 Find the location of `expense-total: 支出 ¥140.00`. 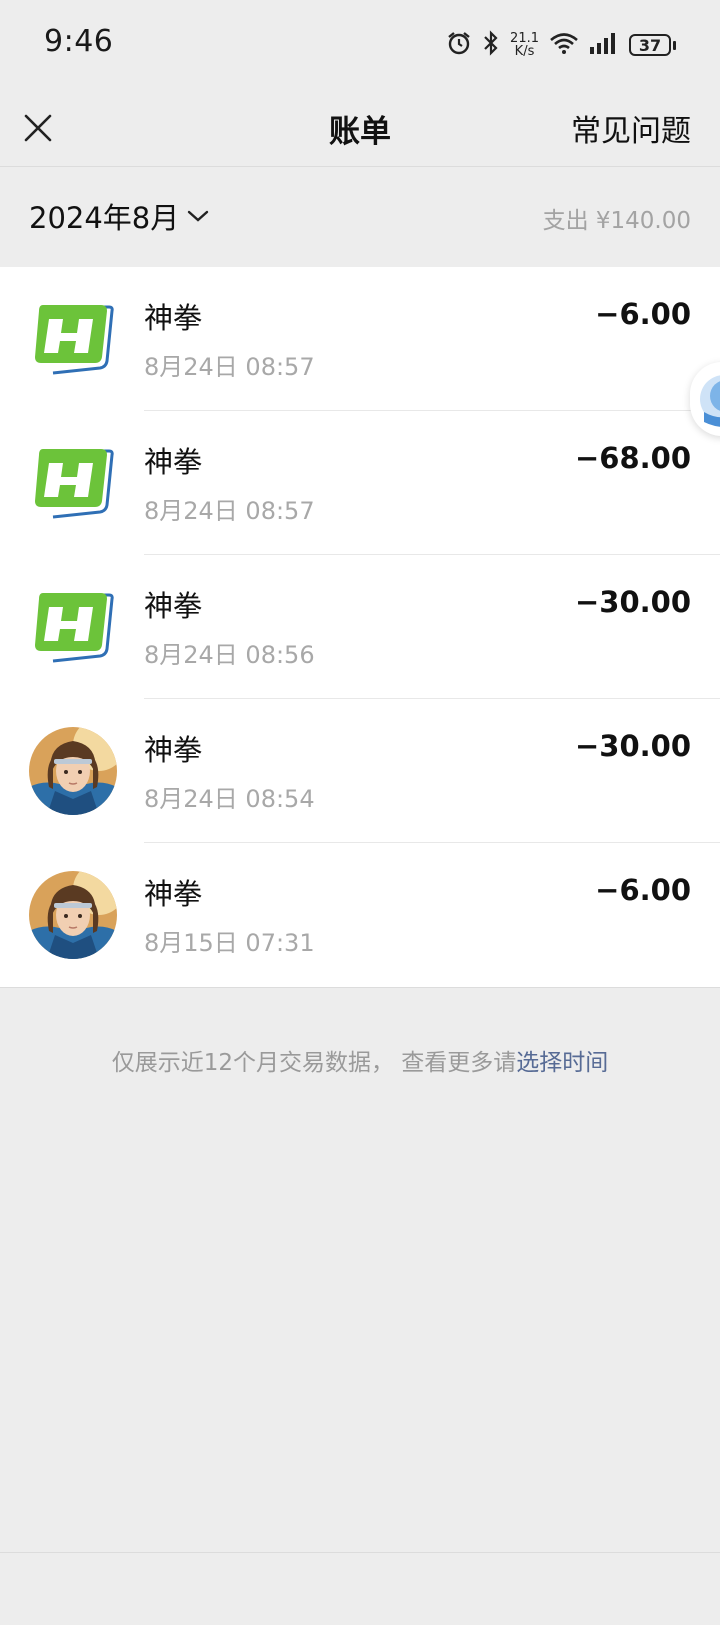

expense-total: 支出 ¥140.00 is located at coordinates (616, 221).